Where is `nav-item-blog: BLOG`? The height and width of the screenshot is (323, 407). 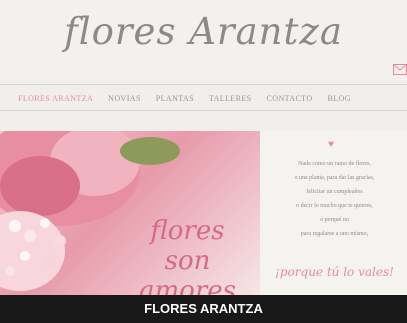
nav-item-blog: BLOG is located at coordinates (339, 98).